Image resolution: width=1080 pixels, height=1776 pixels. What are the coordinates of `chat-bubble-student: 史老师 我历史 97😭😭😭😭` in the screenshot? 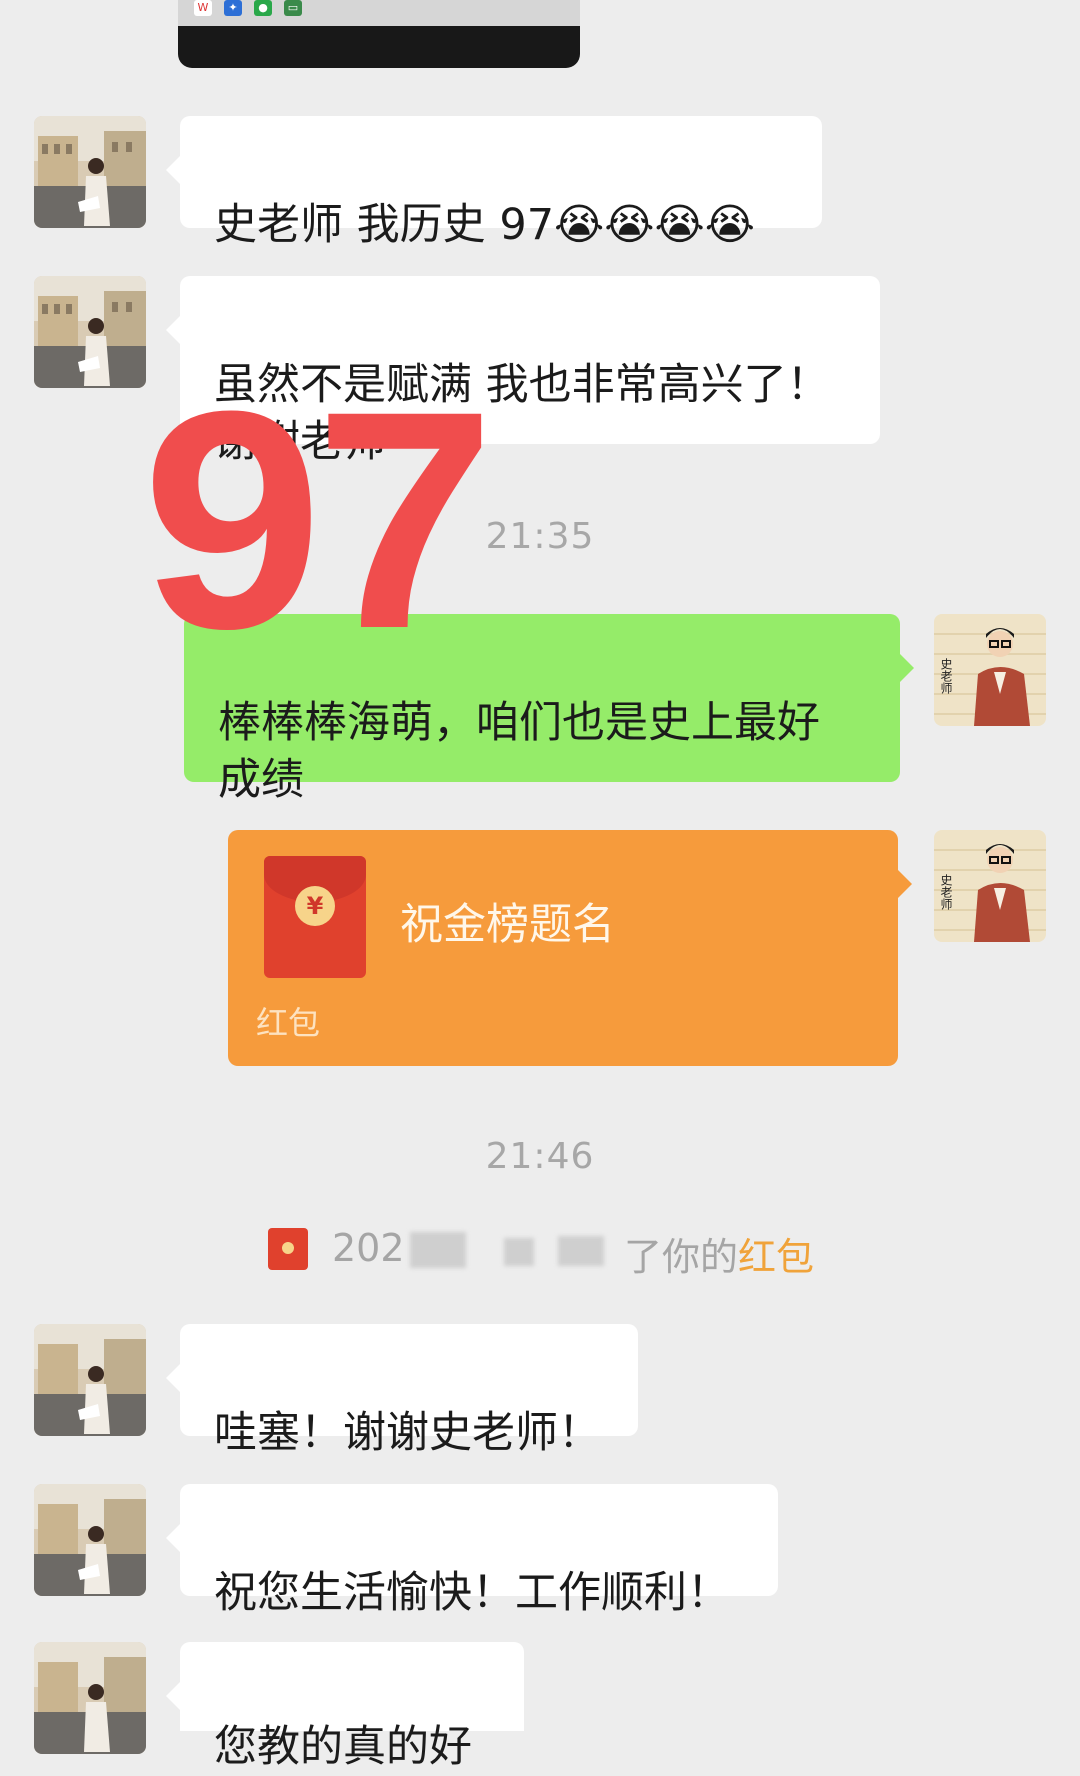 It's located at (494, 183).